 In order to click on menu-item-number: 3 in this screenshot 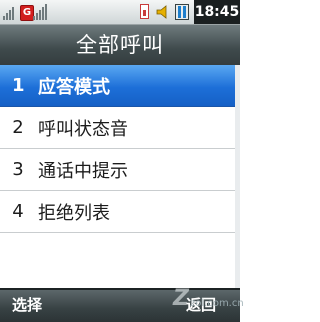, I will do `click(18, 169)`.